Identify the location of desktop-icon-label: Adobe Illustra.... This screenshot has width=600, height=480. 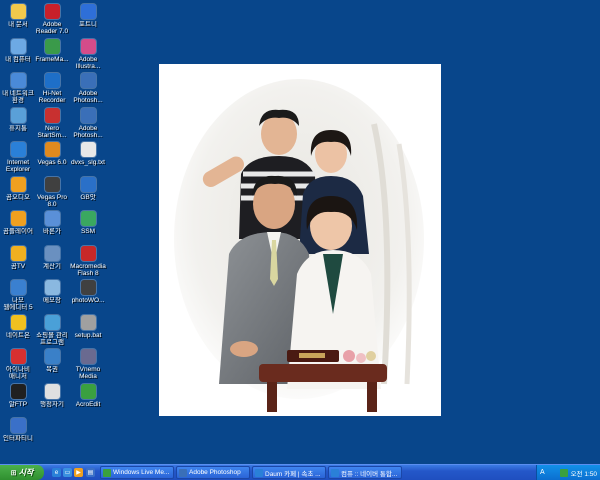
(88, 62).